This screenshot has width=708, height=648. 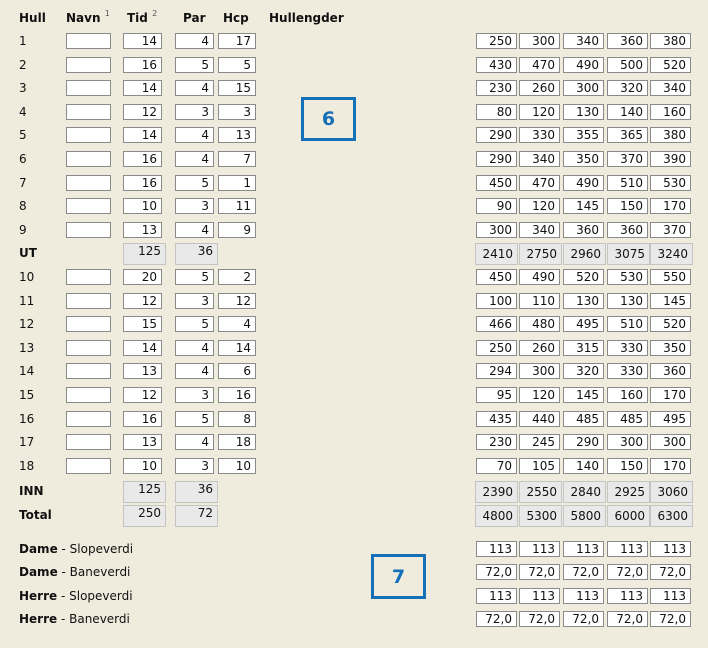 I want to click on hole-time-input: 13, so click(x=142, y=442).